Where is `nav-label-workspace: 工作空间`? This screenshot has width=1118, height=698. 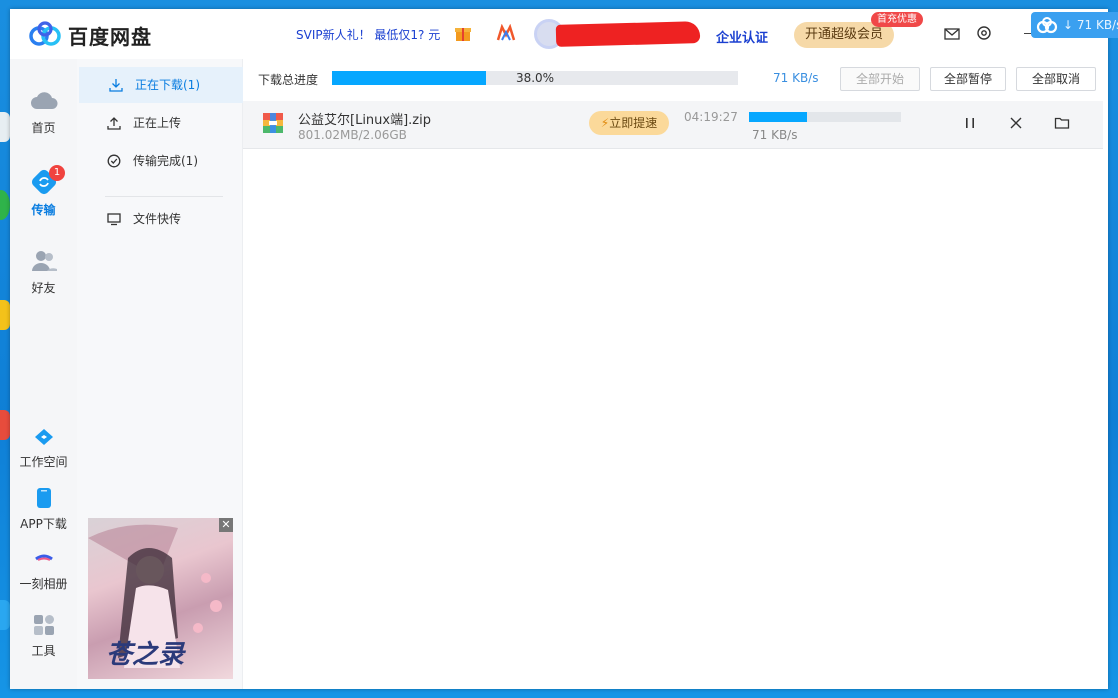 nav-label-workspace: 工作空间 is located at coordinates (43, 462).